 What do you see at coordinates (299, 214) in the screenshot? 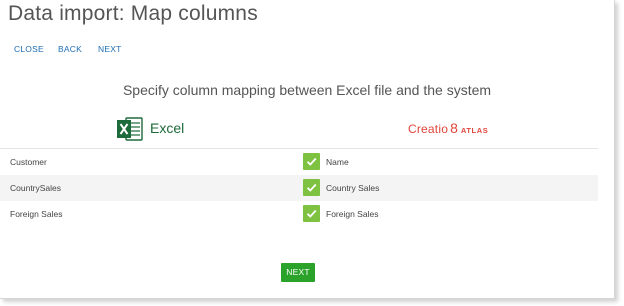
I see `mapping-row: Foreign Sales Foreign Sales` at bounding box center [299, 214].